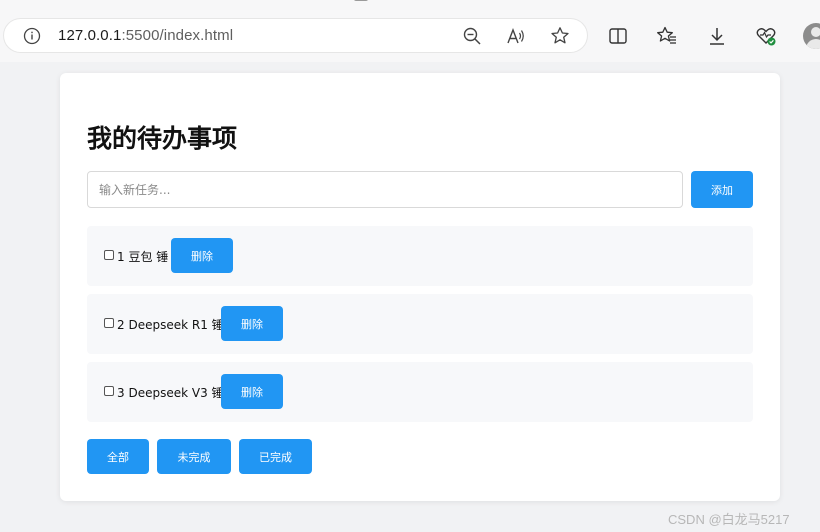 The image size is (820, 532). Describe the element at coordinates (420, 256) in the screenshot. I see `todo-item: 1 豆包 锤 删除` at that location.